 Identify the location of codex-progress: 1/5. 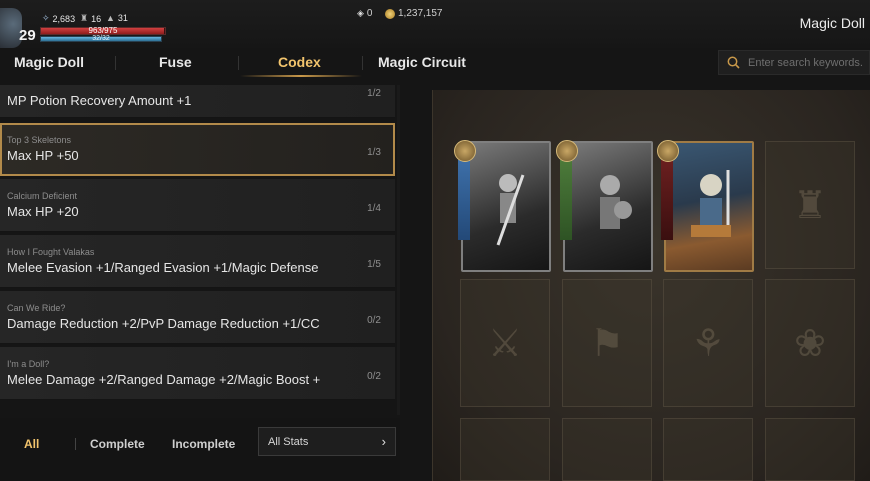
(374, 264).